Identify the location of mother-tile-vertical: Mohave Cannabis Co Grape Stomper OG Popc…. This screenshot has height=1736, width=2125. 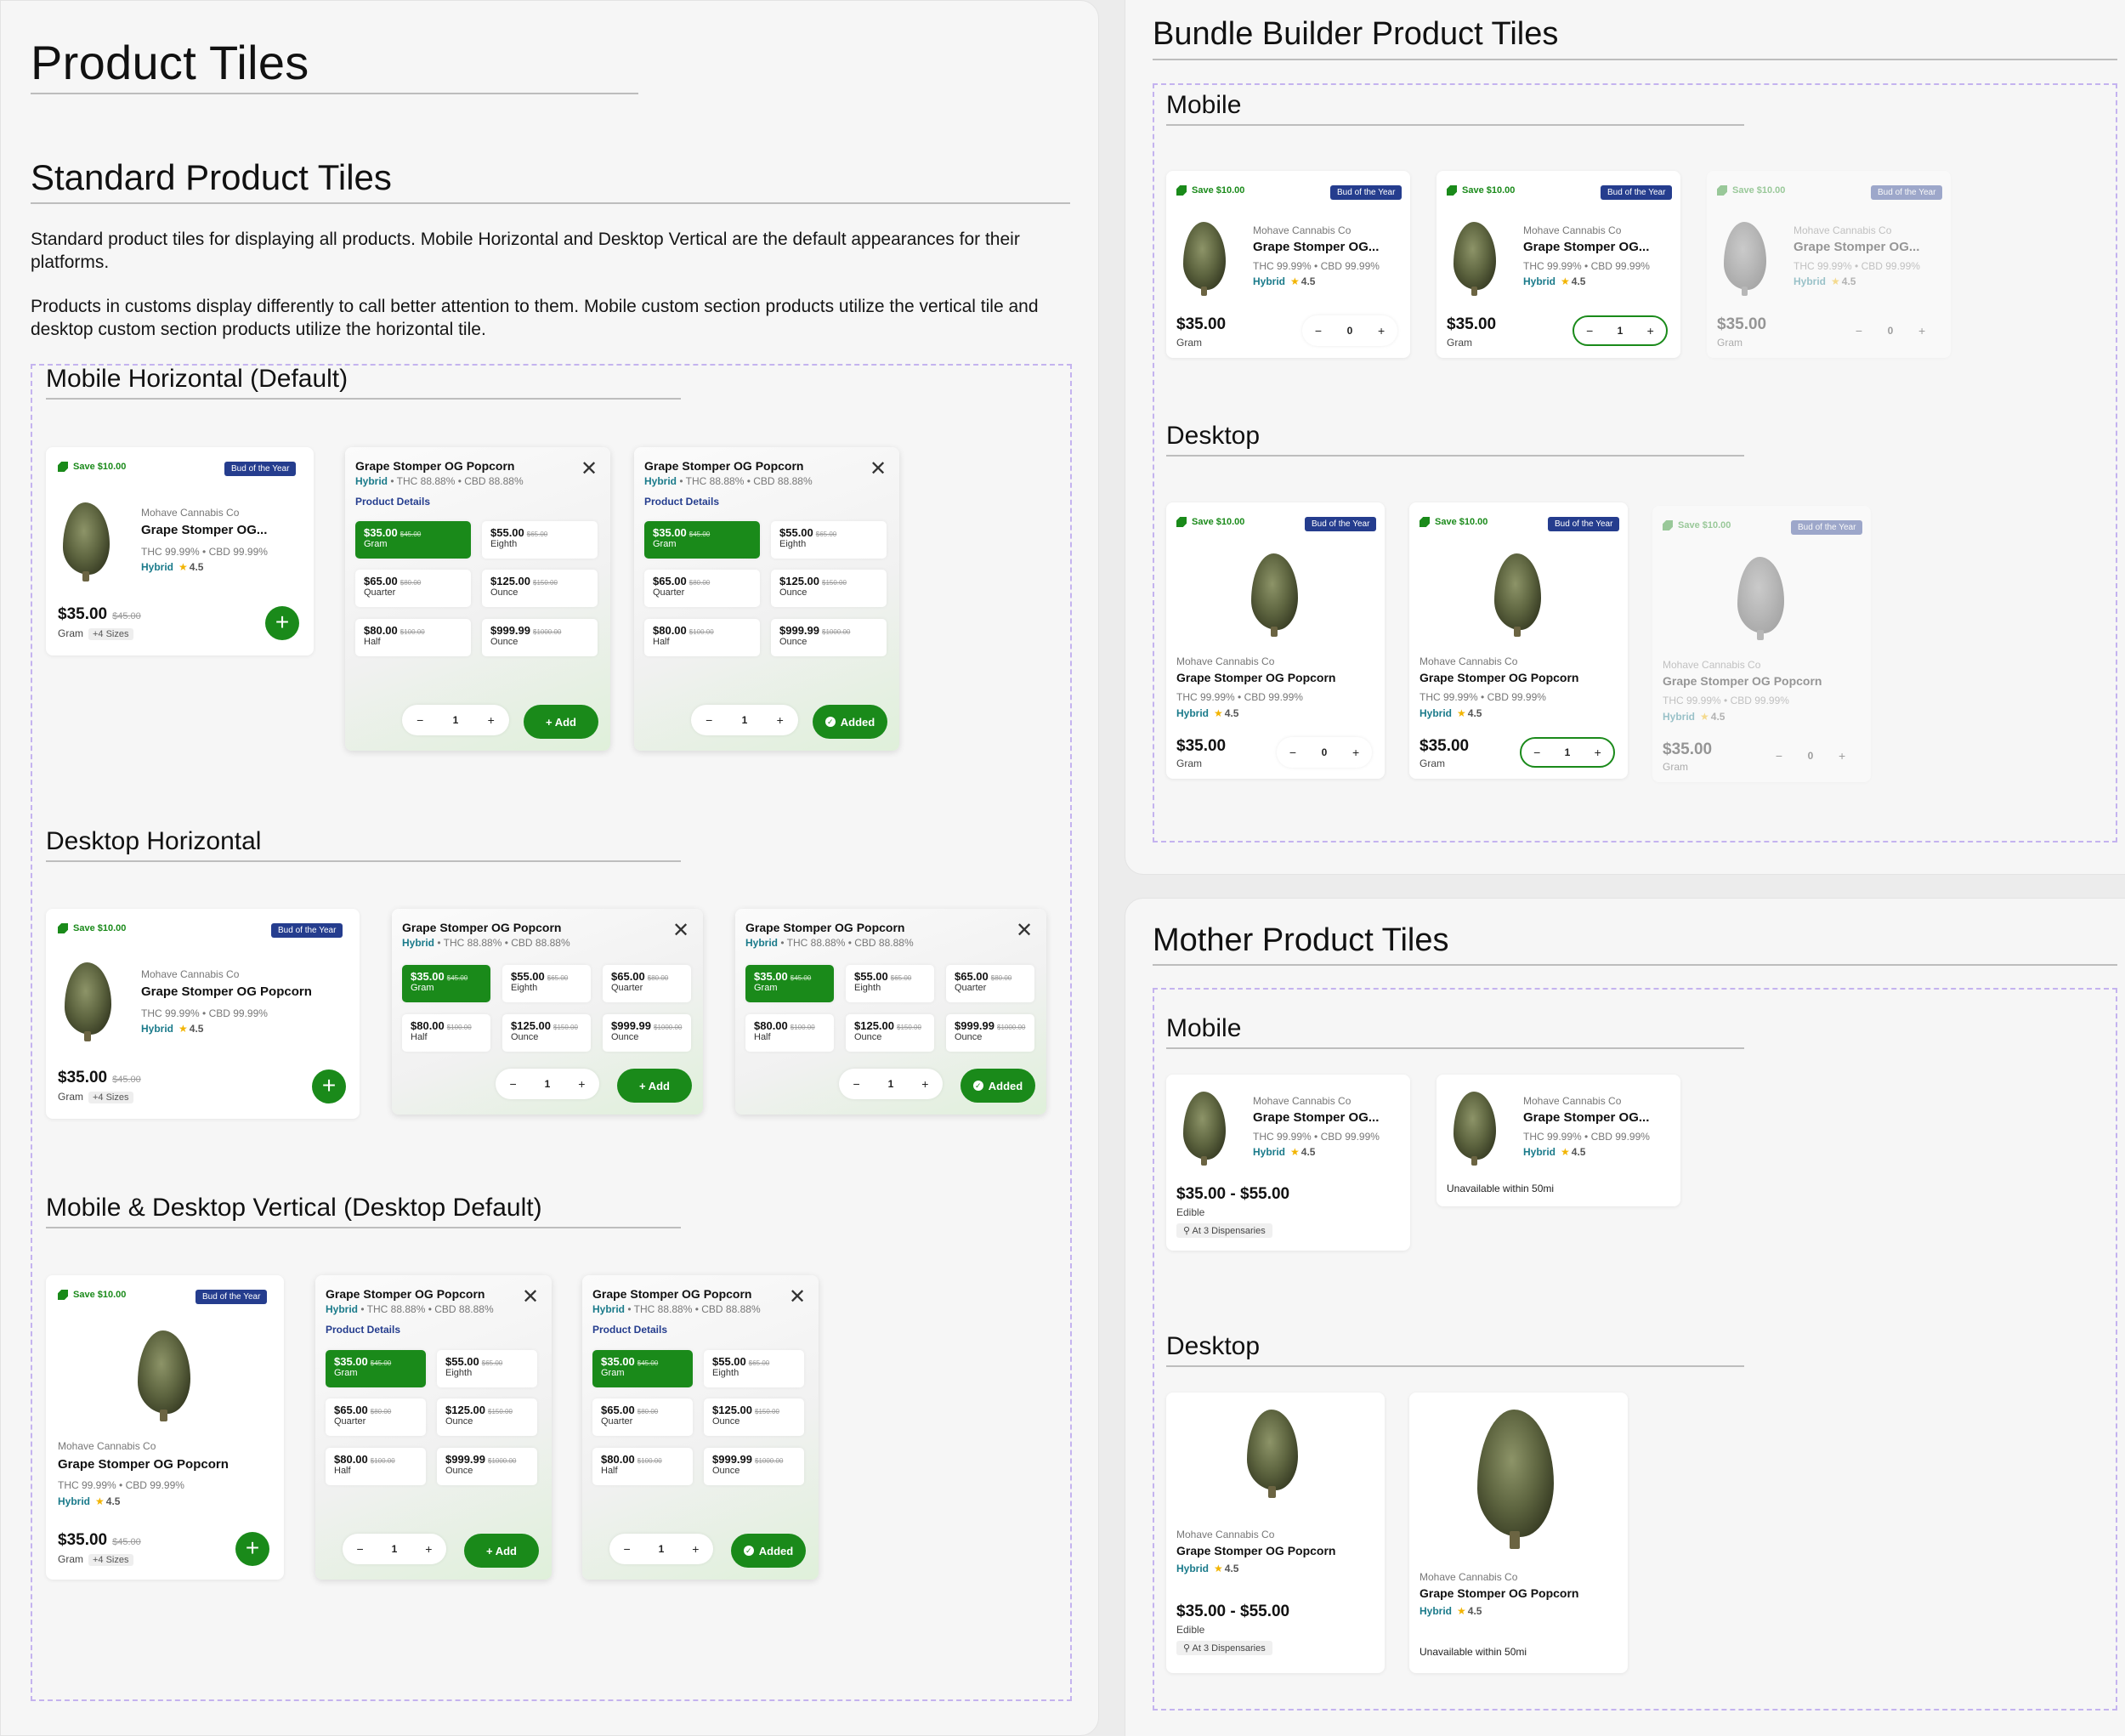
(1275, 1533).